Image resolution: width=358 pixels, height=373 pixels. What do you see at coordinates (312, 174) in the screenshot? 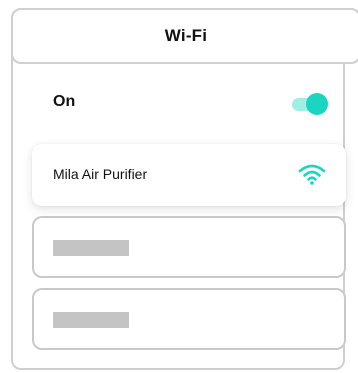
I see `wifi-icon` at bounding box center [312, 174].